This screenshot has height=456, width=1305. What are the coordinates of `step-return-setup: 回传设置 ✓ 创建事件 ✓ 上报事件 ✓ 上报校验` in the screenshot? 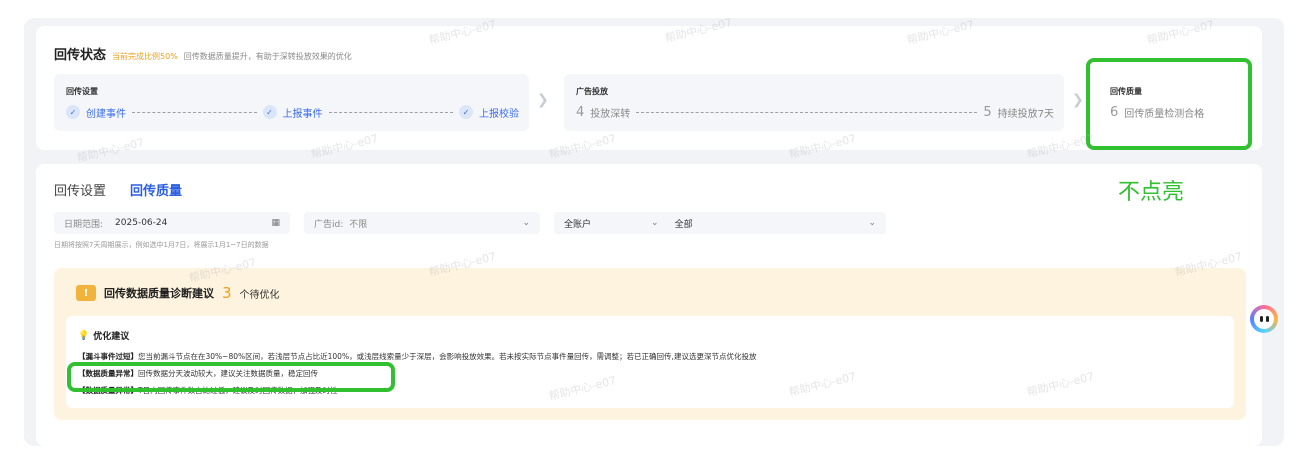 It's located at (291, 102).